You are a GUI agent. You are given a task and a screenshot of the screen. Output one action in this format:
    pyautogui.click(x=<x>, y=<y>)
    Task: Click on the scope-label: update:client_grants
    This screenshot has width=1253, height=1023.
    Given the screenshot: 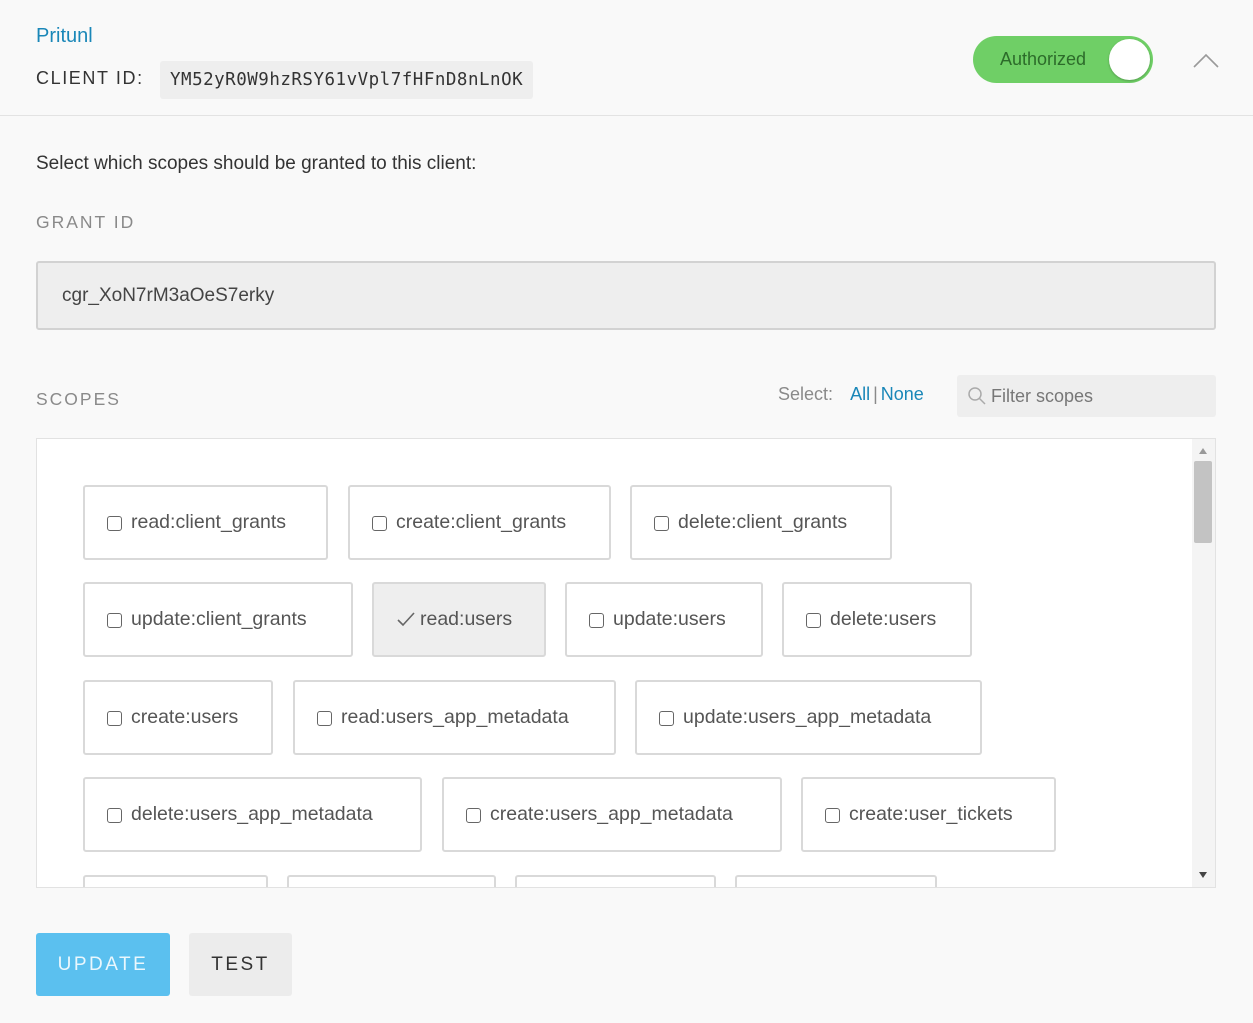 What is the action you would take?
    pyautogui.click(x=219, y=619)
    